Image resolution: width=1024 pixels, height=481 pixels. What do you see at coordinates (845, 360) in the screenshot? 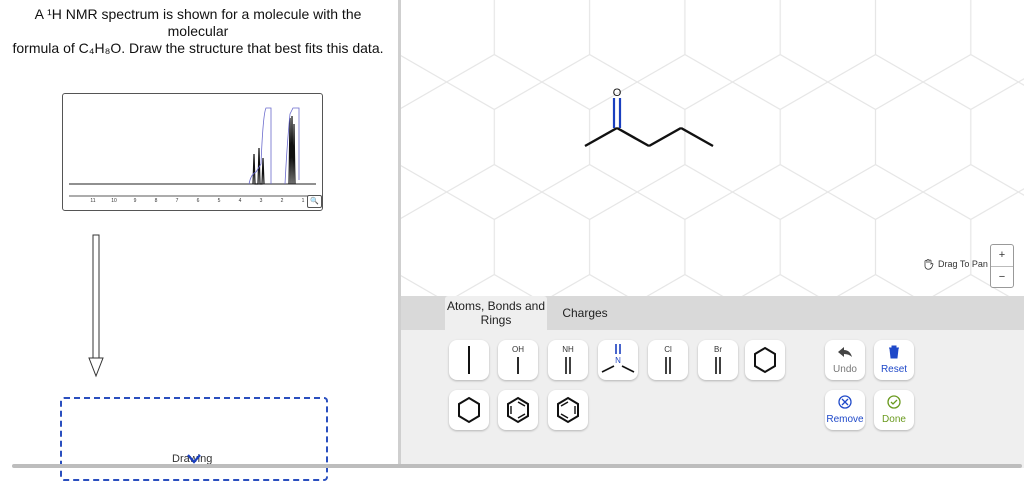
I see `undo-button: Undo` at bounding box center [845, 360].